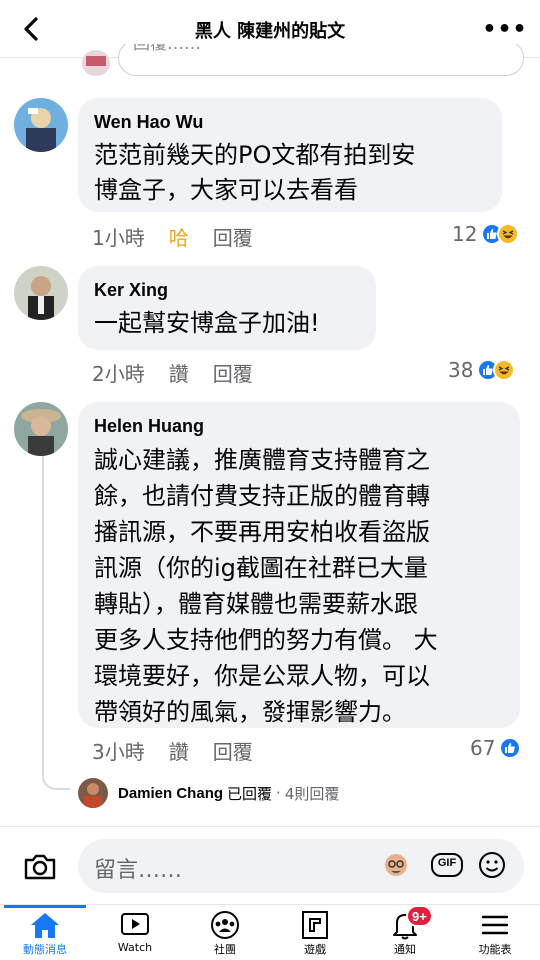  What do you see at coordinates (461, 370) in the screenshot?
I see `reaction-count: 38` at bounding box center [461, 370].